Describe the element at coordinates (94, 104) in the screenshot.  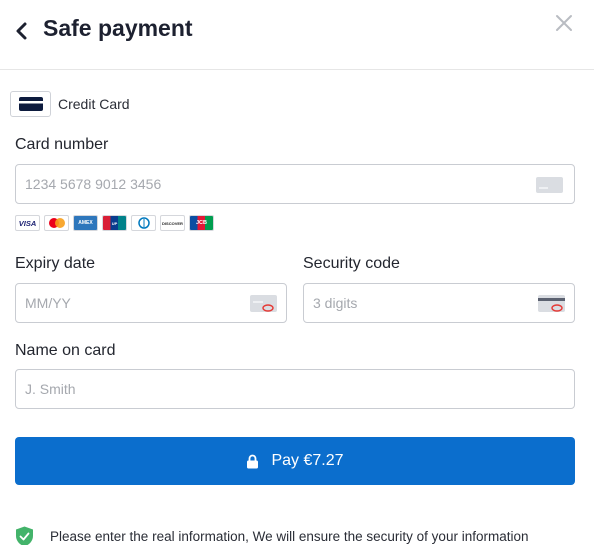
I see `payment-method-label: Credit Card` at that location.